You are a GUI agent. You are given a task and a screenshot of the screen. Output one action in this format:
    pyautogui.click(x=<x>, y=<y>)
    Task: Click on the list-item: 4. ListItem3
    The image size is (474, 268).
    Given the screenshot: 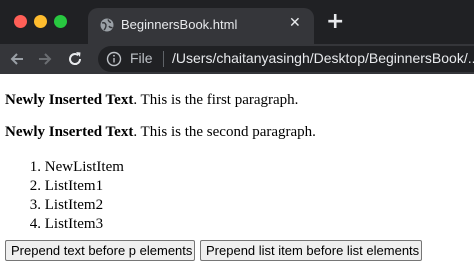 What is the action you would take?
    pyautogui.click(x=64, y=224)
    